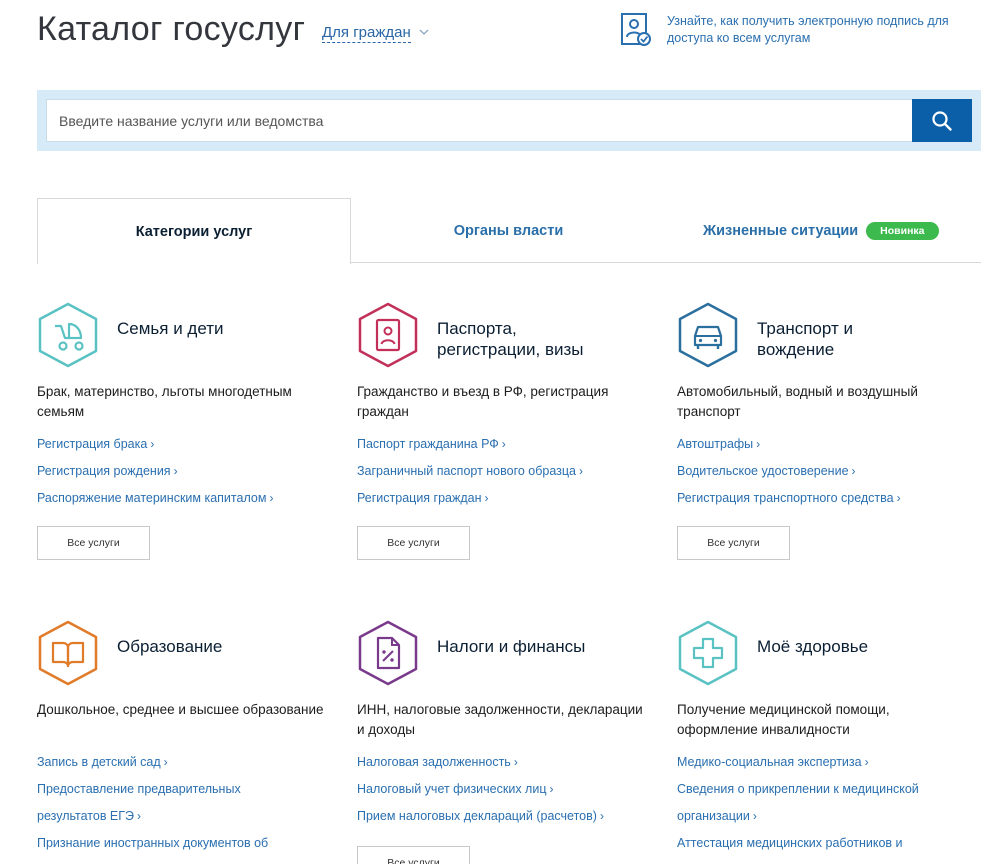  Describe the element at coordinates (708, 335) in the screenshot. I see `car-icon` at that location.